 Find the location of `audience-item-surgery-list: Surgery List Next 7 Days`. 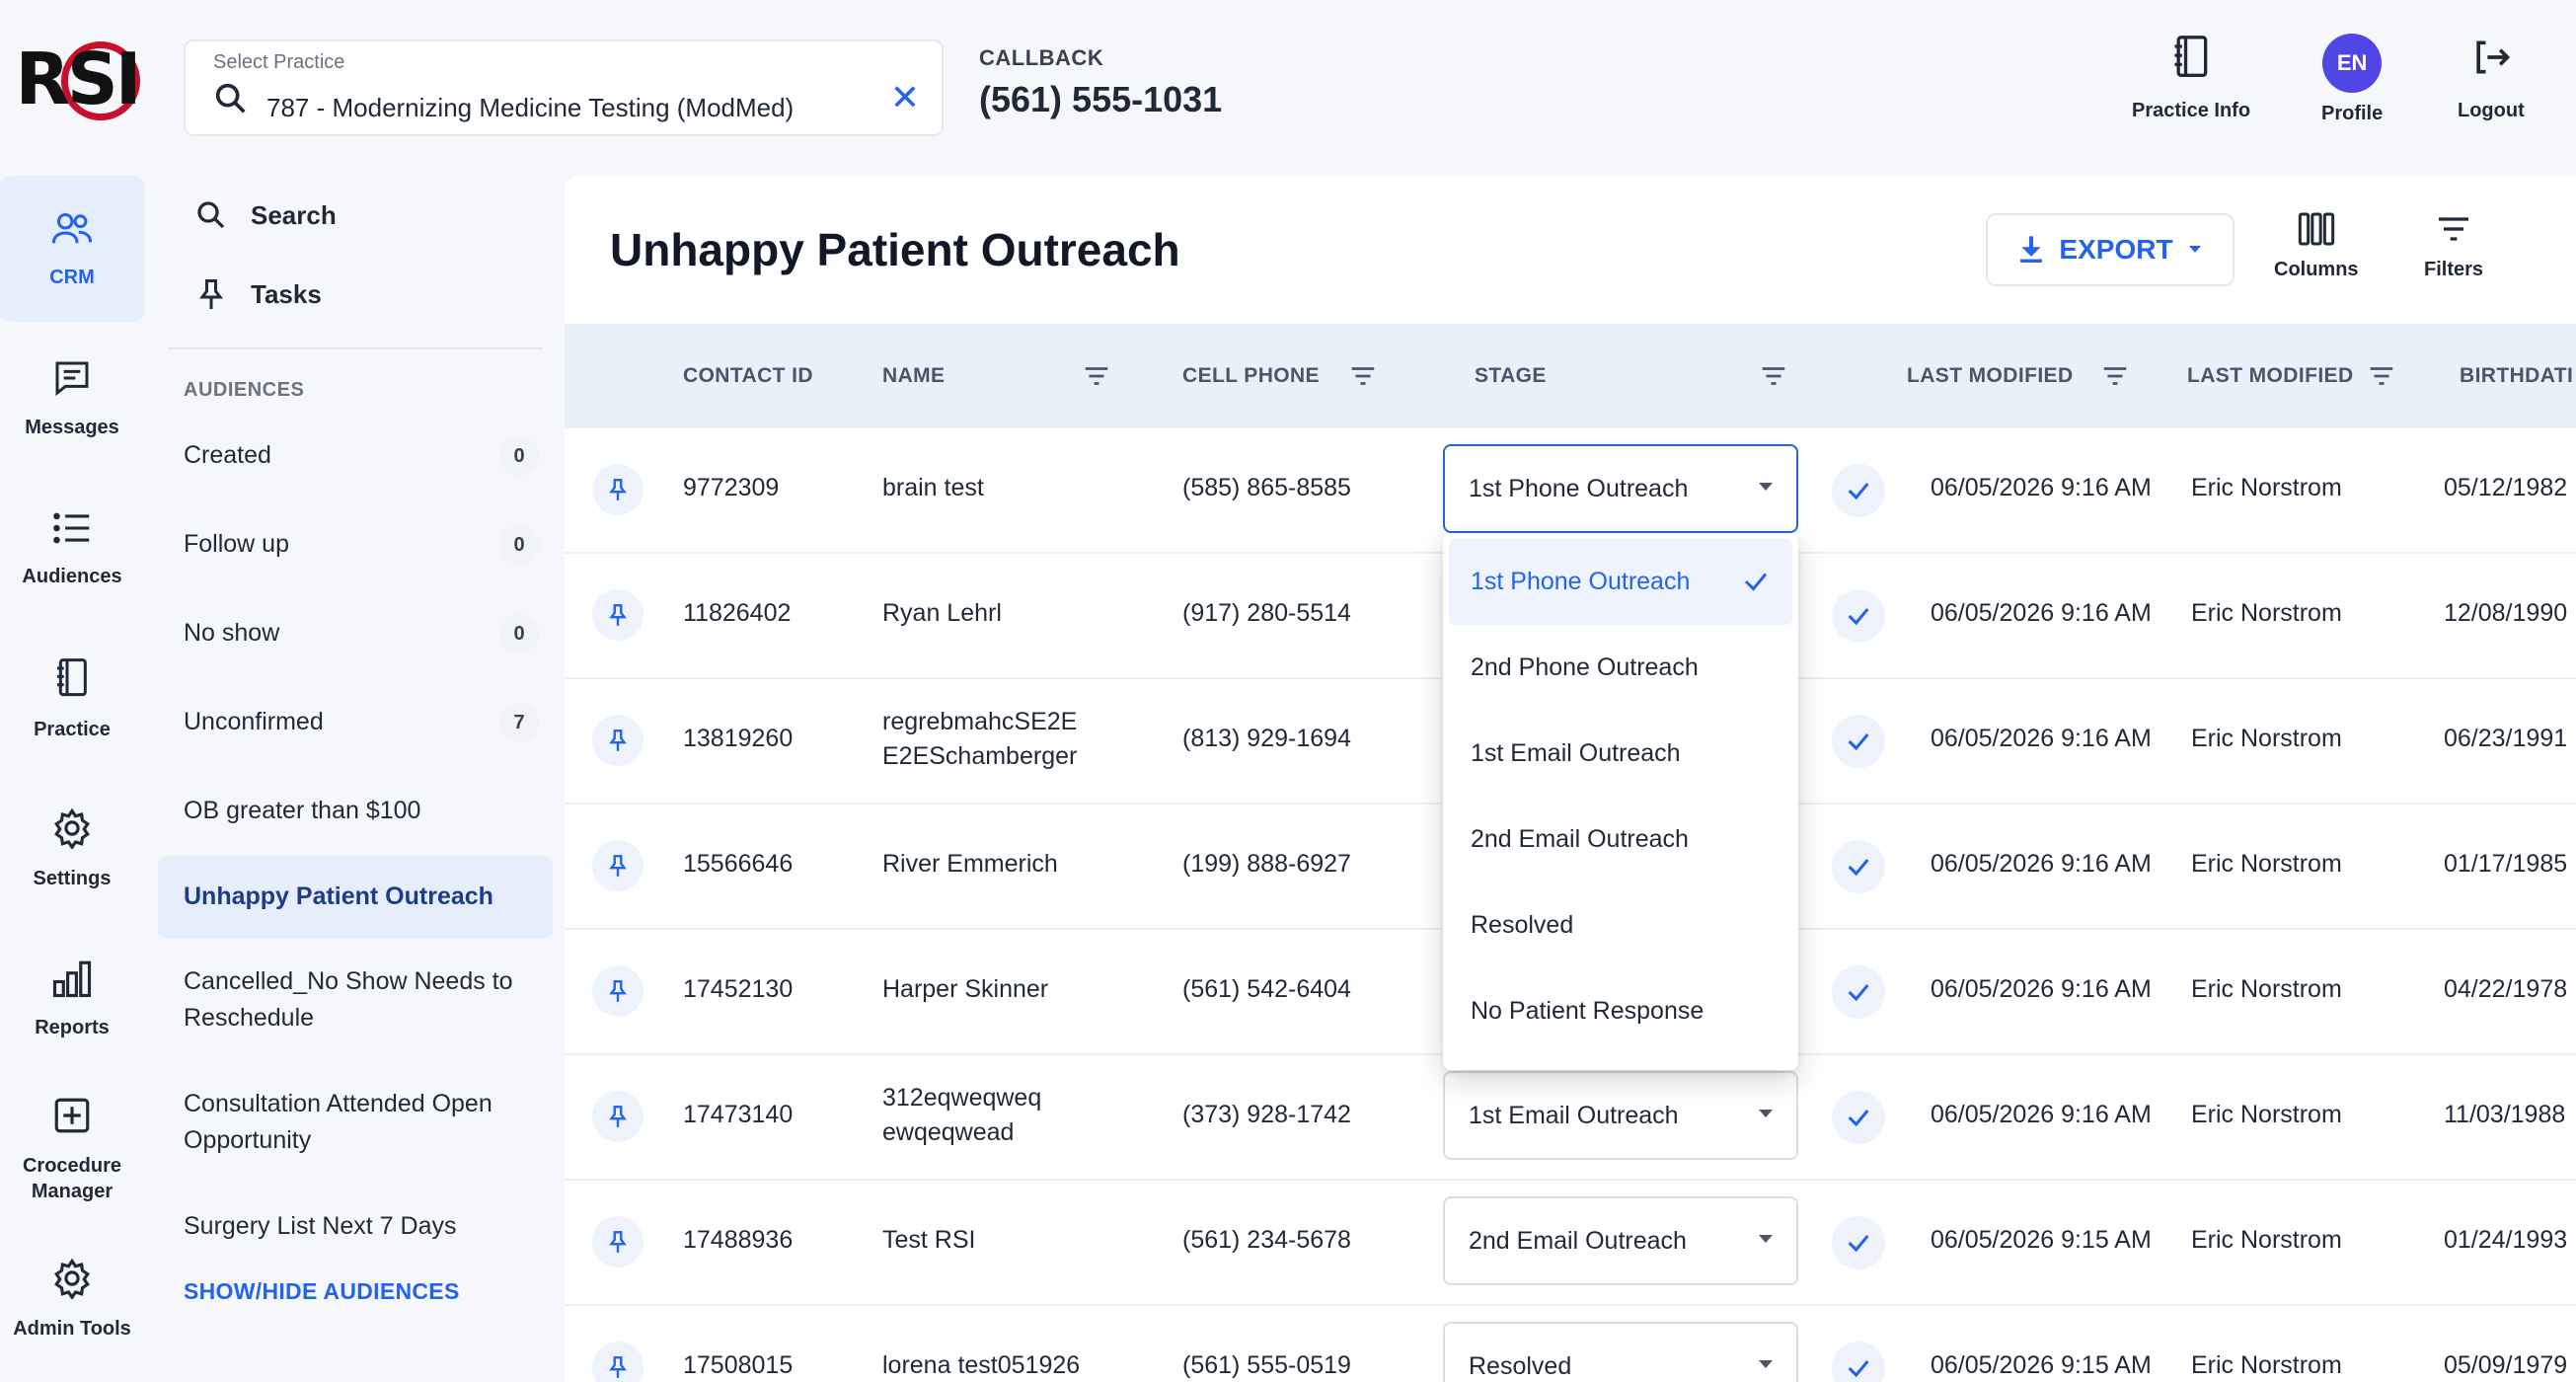

audience-item-surgery-list: Surgery List Next 7 Days is located at coordinates (356, 1227).